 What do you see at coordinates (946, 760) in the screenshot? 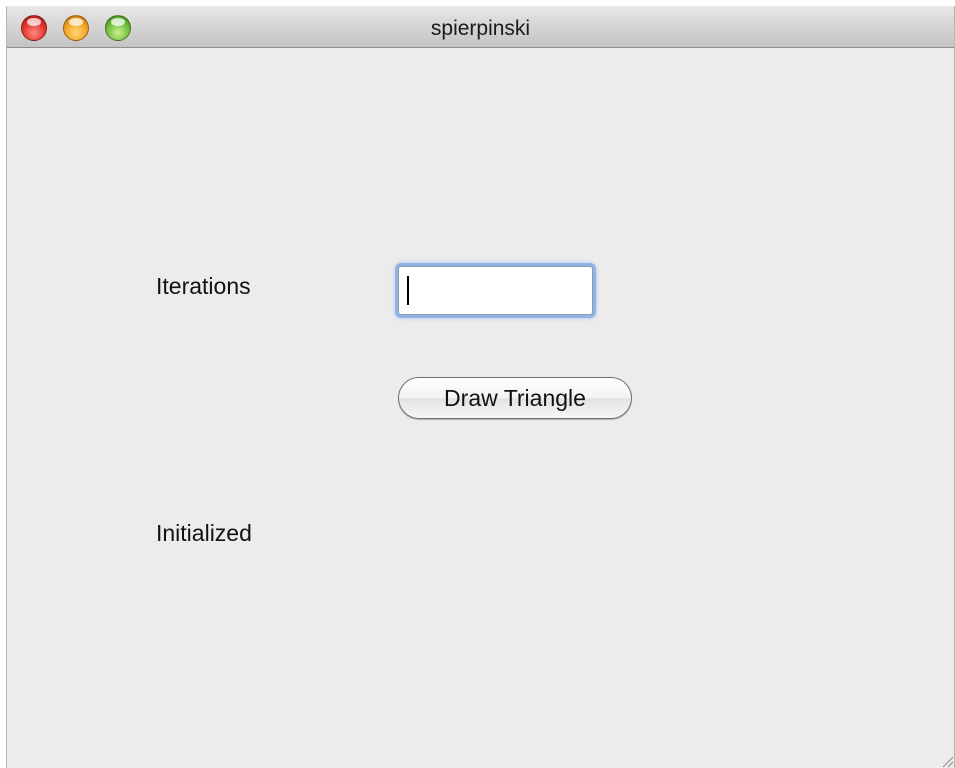
I see `resize-grip-icon` at bounding box center [946, 760].